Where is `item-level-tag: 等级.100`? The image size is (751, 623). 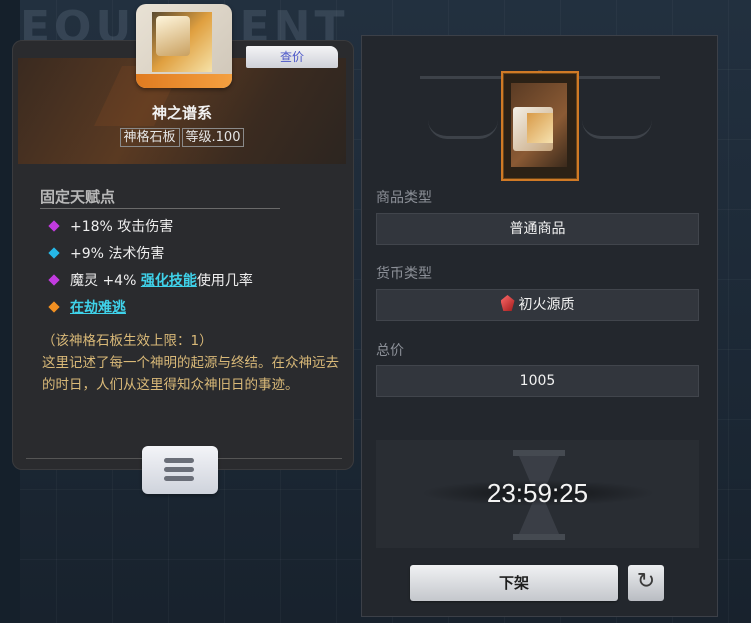
item-level-tag: 等级.100 is located at coordinates (213, 137).